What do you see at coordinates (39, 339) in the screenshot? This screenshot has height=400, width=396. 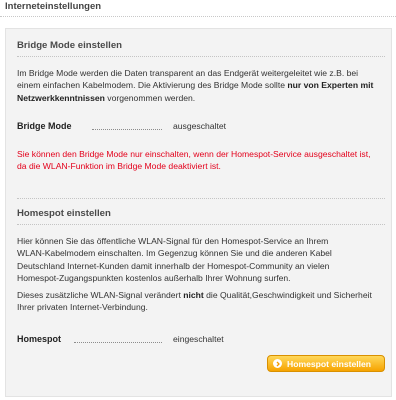 I see `homespot-status-label: Homespot` at bounding box center [39, 339].